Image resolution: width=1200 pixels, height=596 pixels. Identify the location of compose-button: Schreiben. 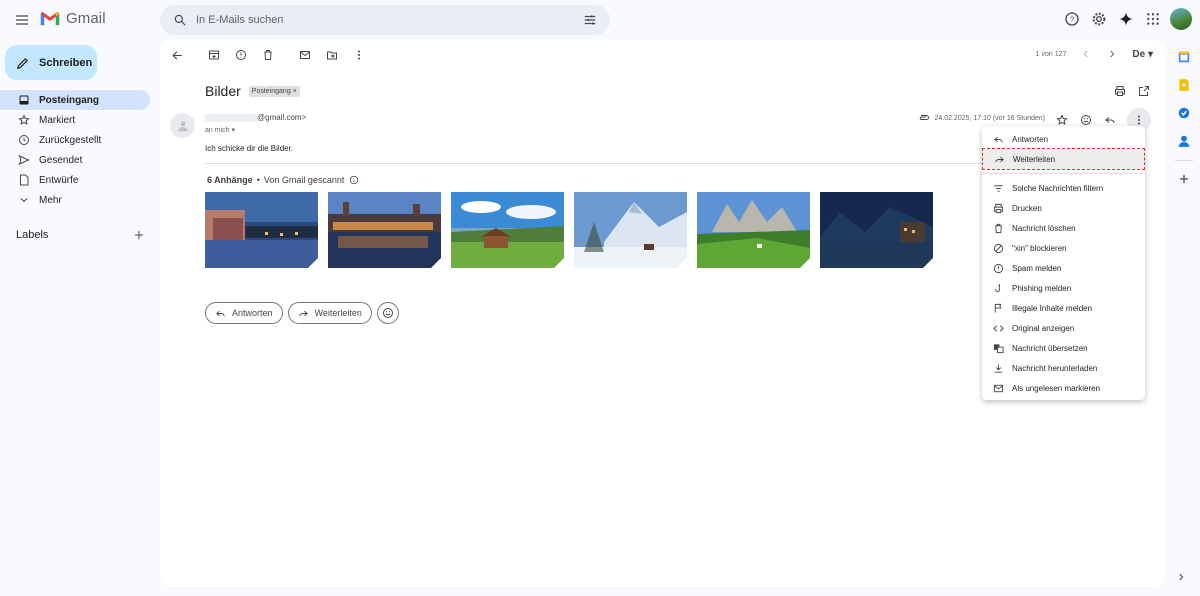
(51, 62).